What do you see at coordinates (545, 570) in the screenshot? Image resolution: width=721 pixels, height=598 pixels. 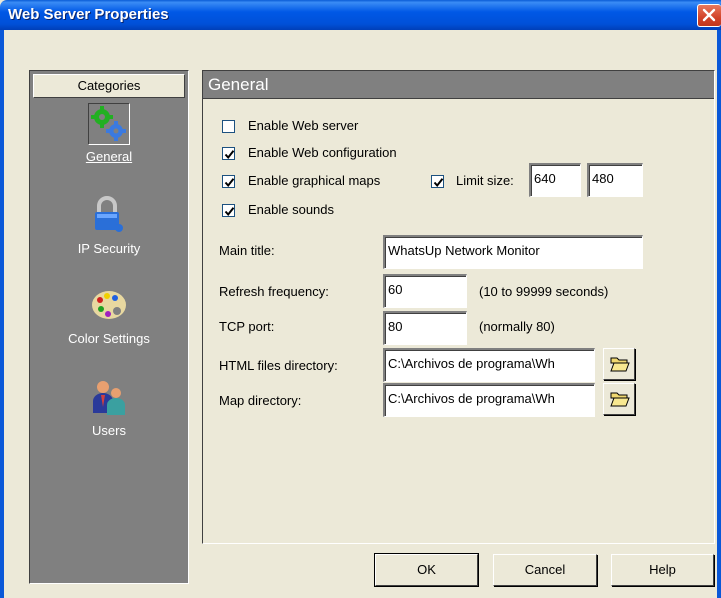 I see `cancel-button: Cancel` at bounding box center [545, 570].